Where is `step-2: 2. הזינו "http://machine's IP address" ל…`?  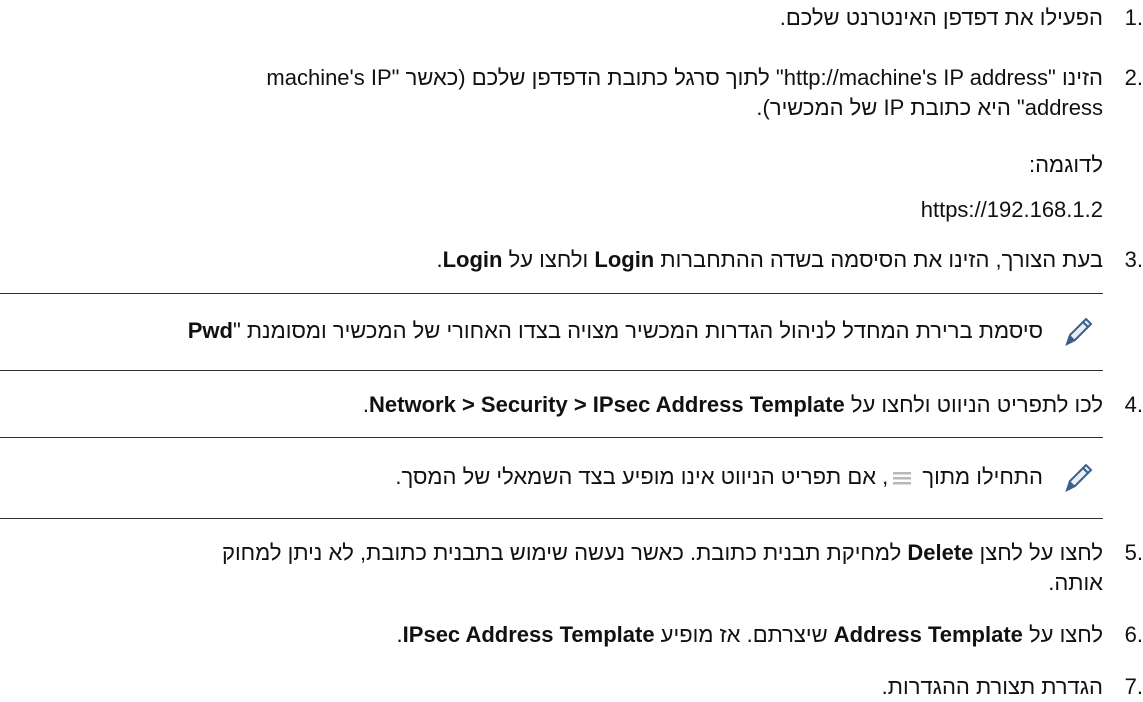 step-2: 2. הזינו "http://machine's IP address" ל… is located at coordinates (571, 93).